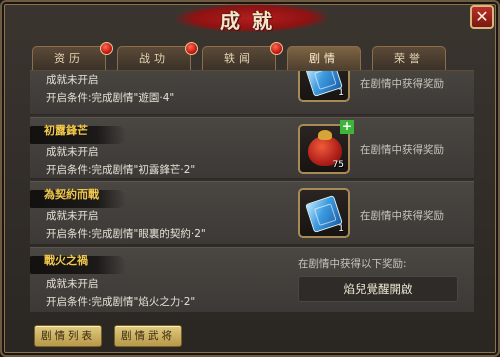 The width and height of the screenshot is (500, 357). I want to click on tab-label: 荣誉, so click(409, 58).